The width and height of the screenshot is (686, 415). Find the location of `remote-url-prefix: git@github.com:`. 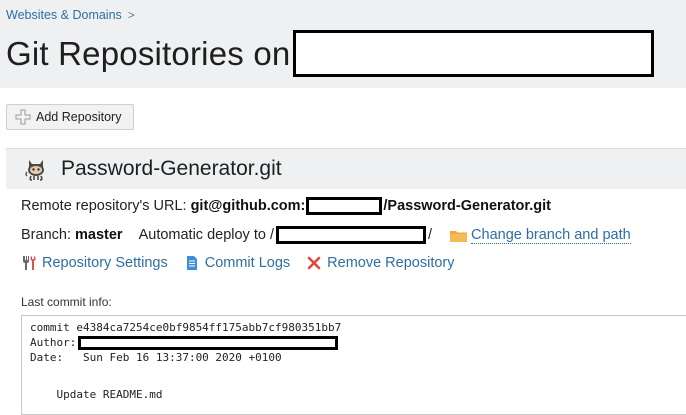

remote-url-prefix: git@github.com: is located at coordinates (248, 206).